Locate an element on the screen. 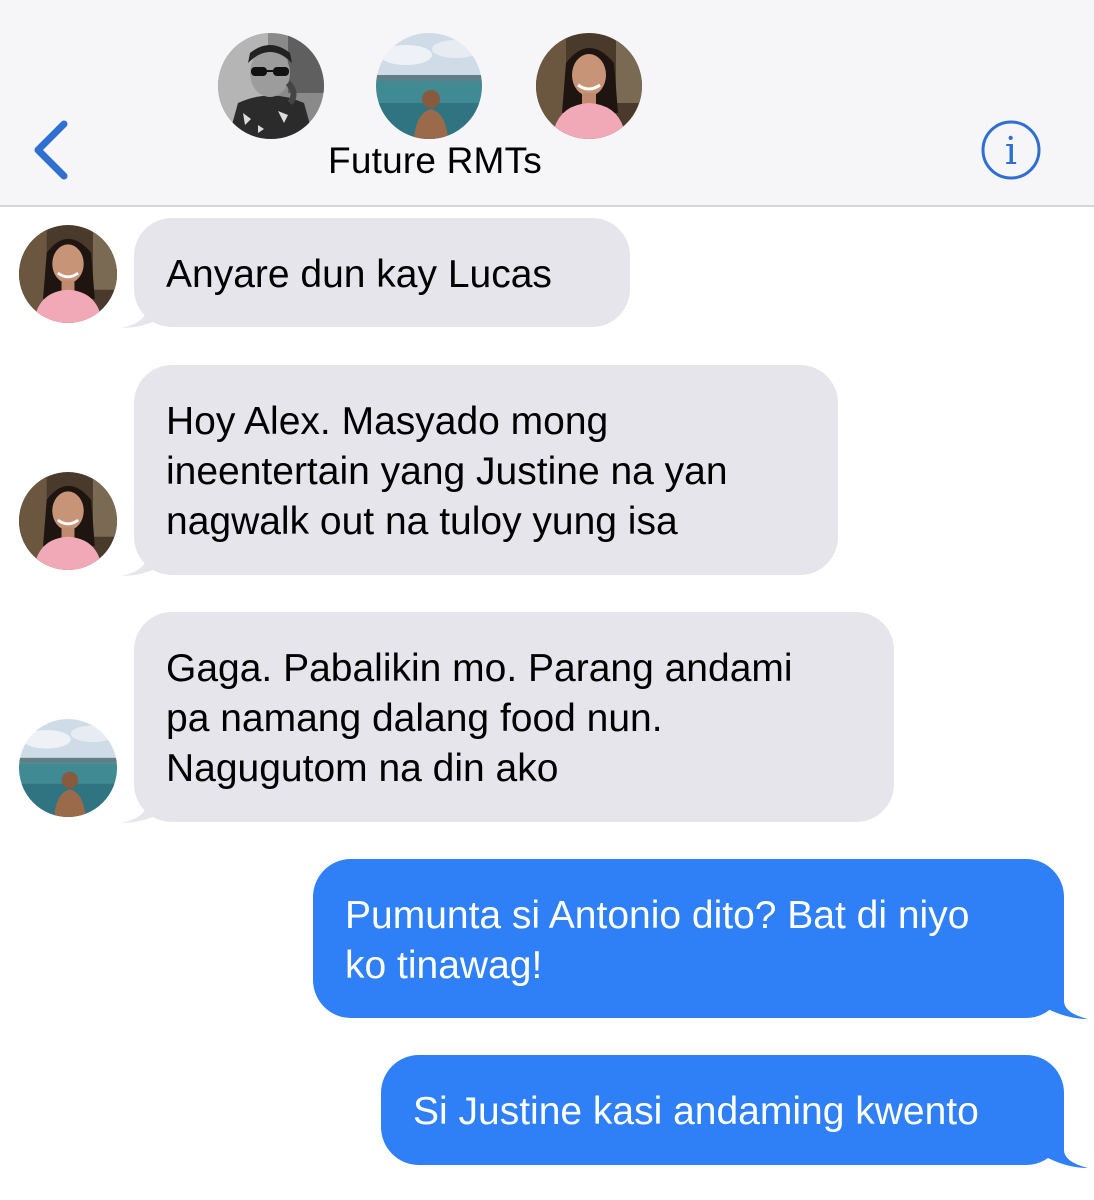  incoming-message: Anyare dun kay Lucas is located at coordinates (382, 272).